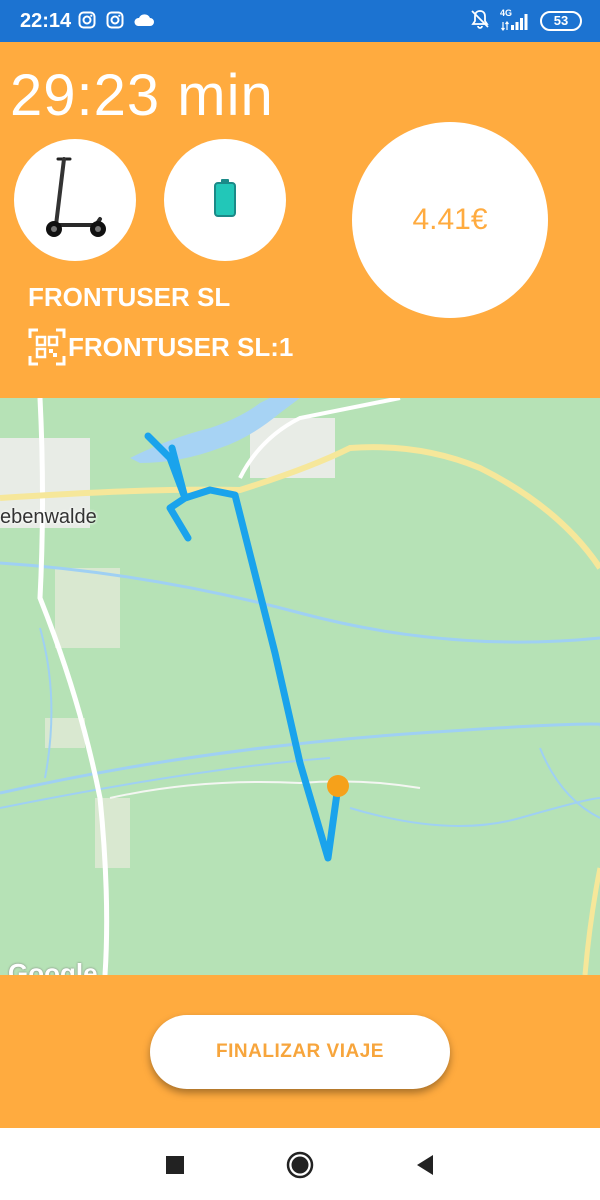  I want to click on company-name: FRONTUSER SL, so click(129, 297).